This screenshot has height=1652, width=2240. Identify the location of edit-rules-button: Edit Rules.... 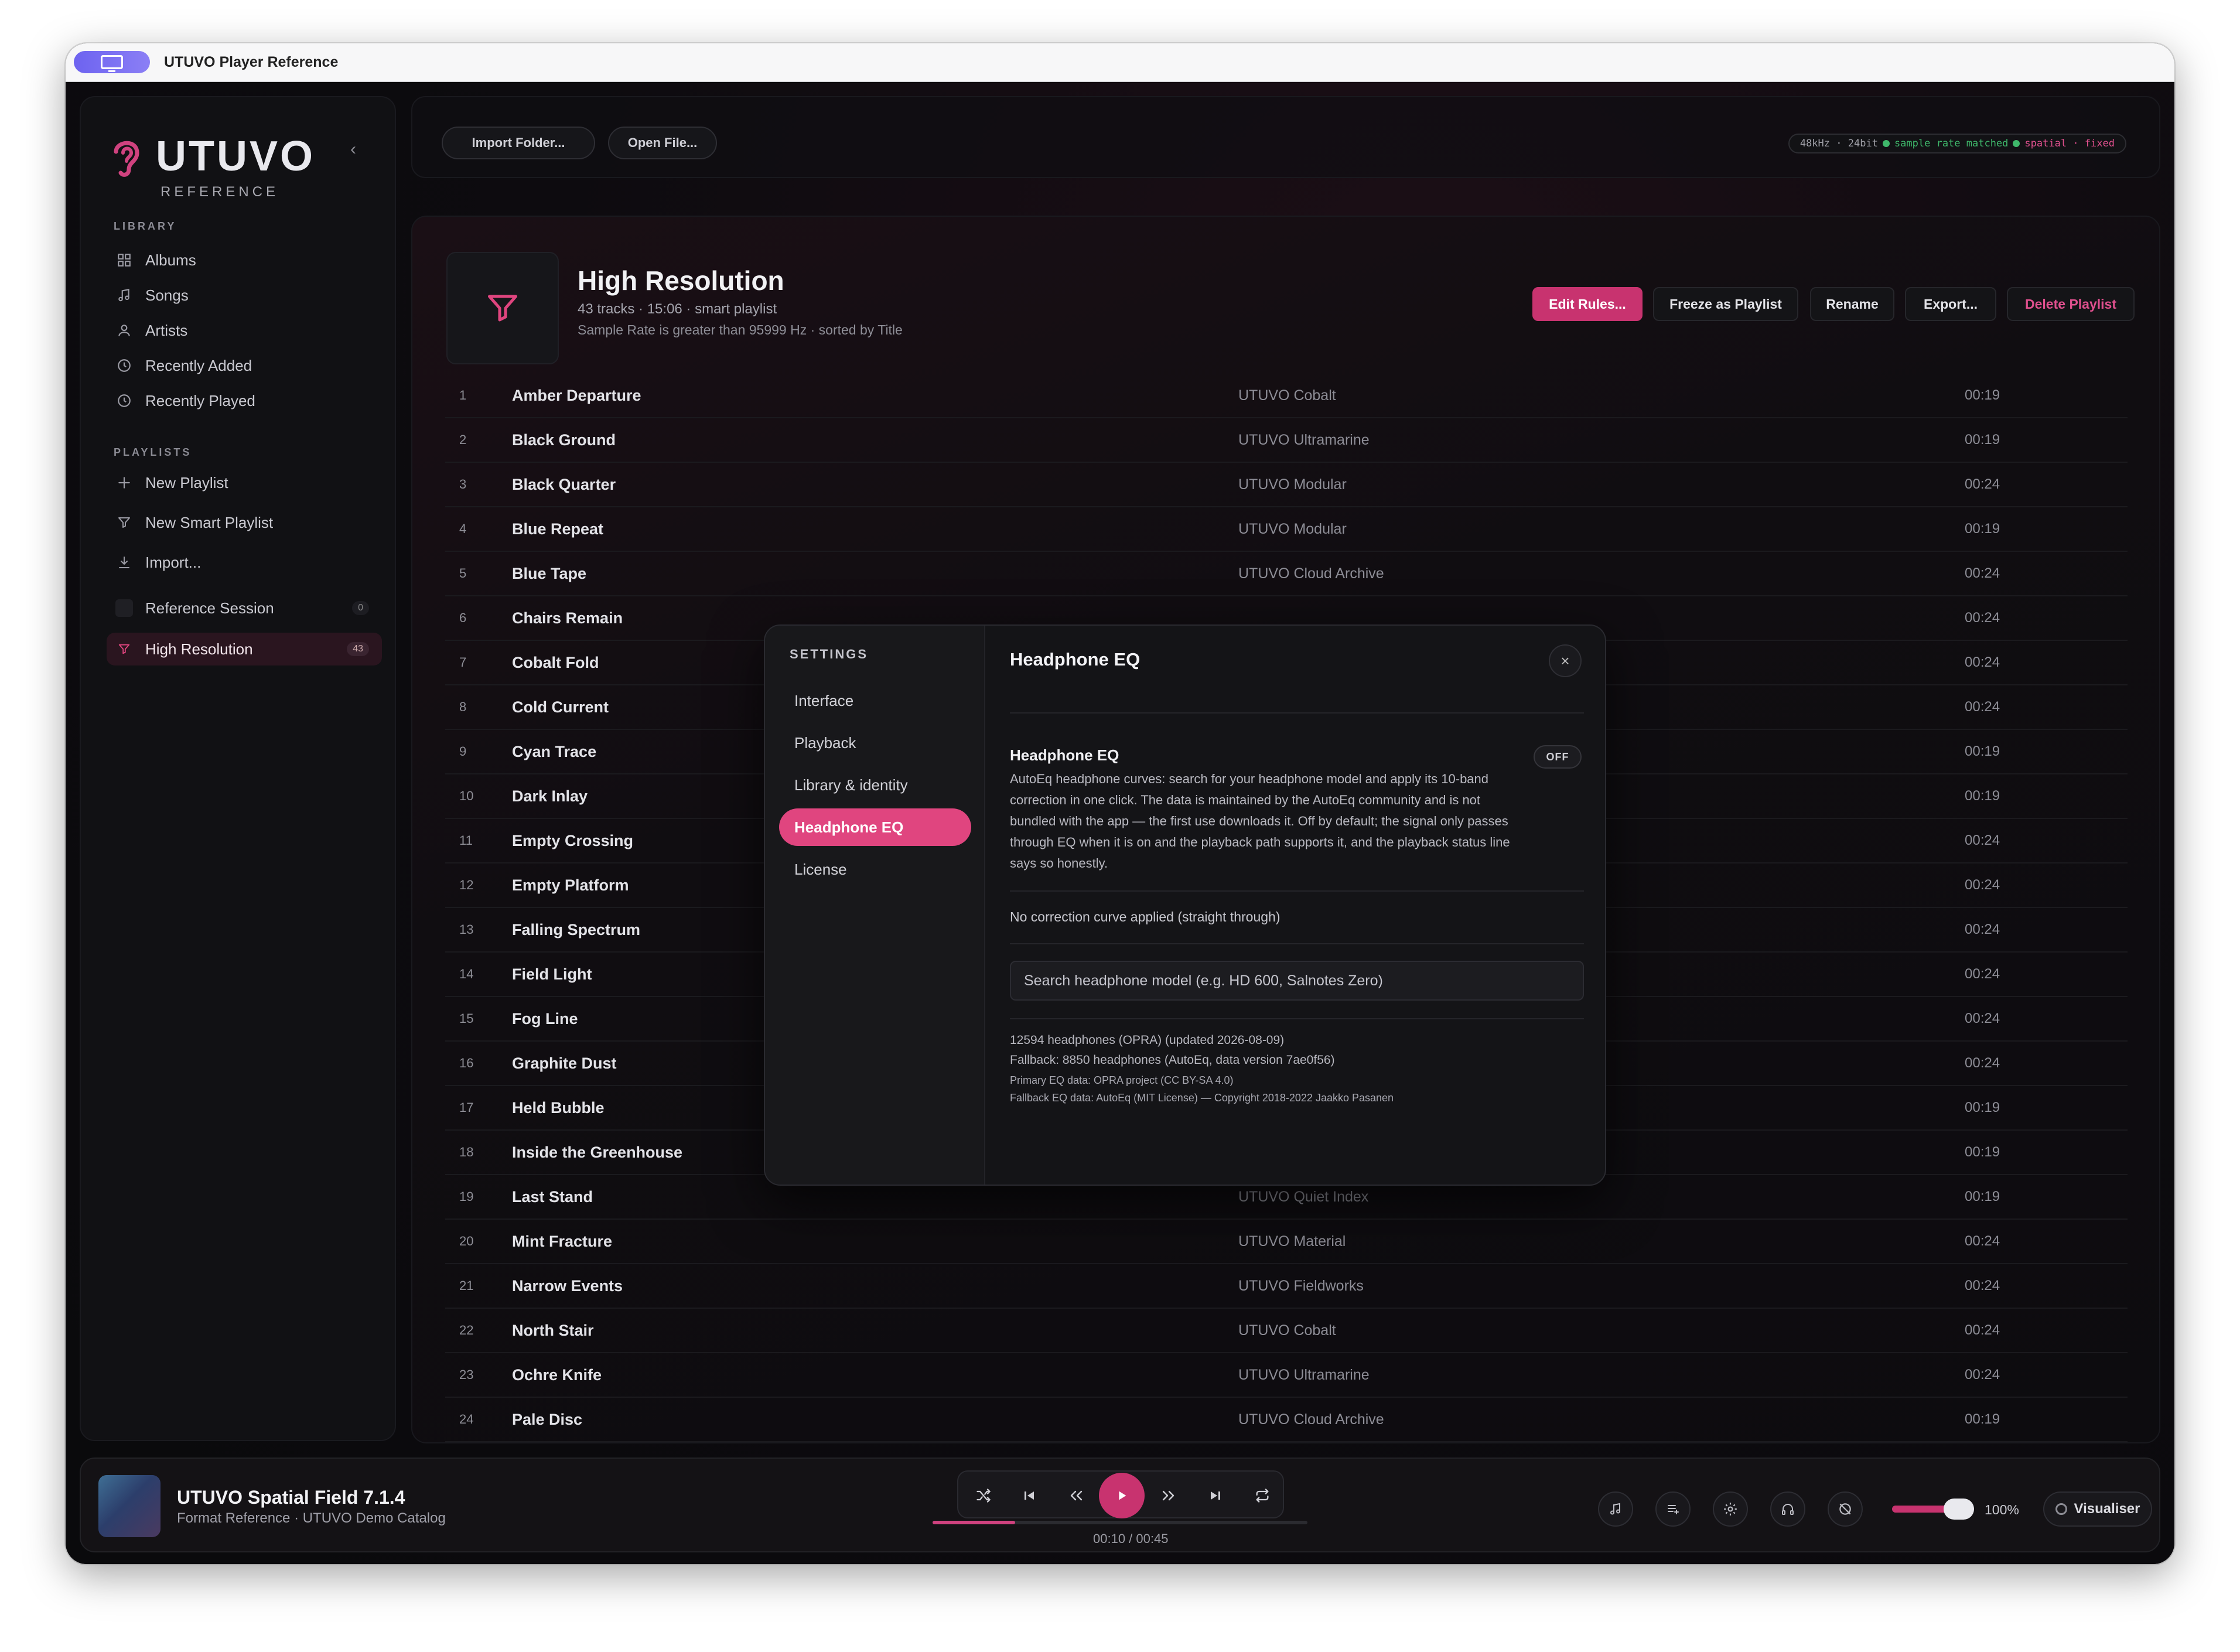
(1587, 304).